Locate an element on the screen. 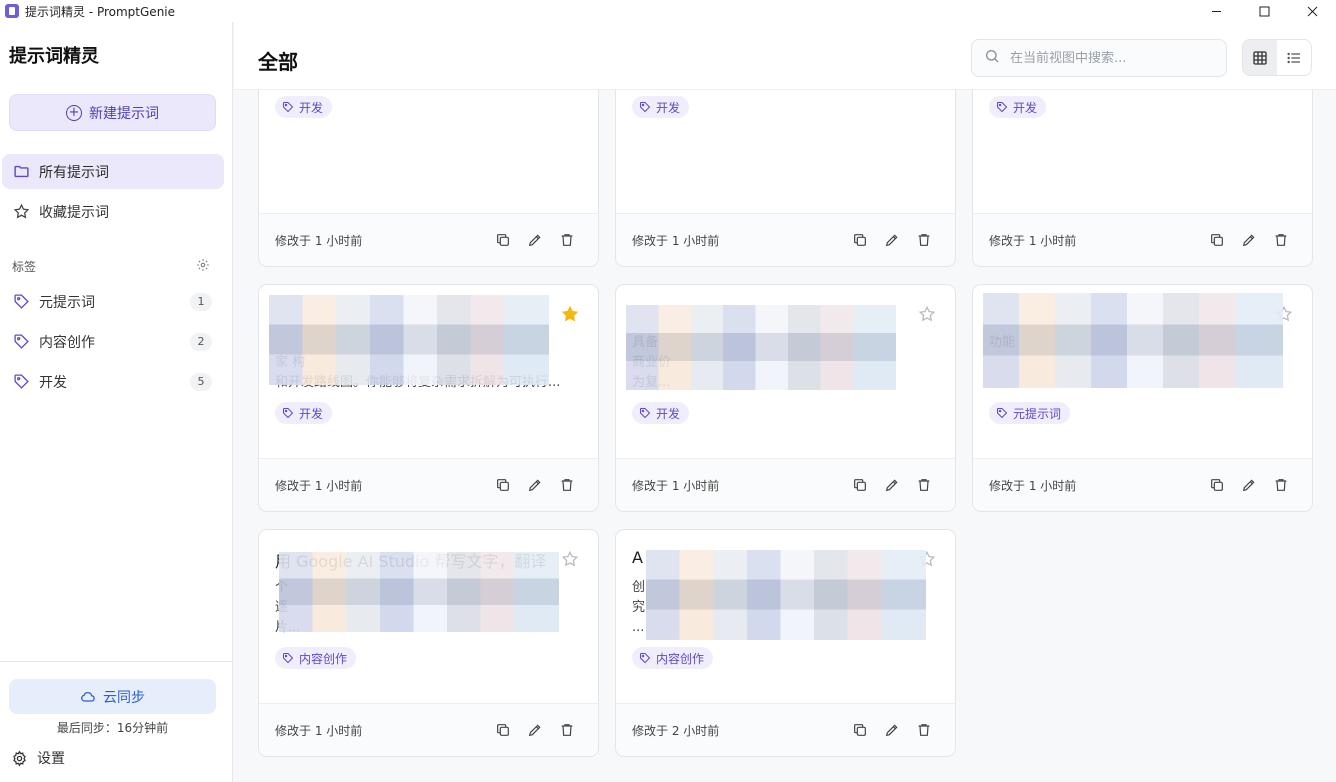 The image size is (1336, 782). tag-settings-gear-icon is located at coordinates (203, 266).